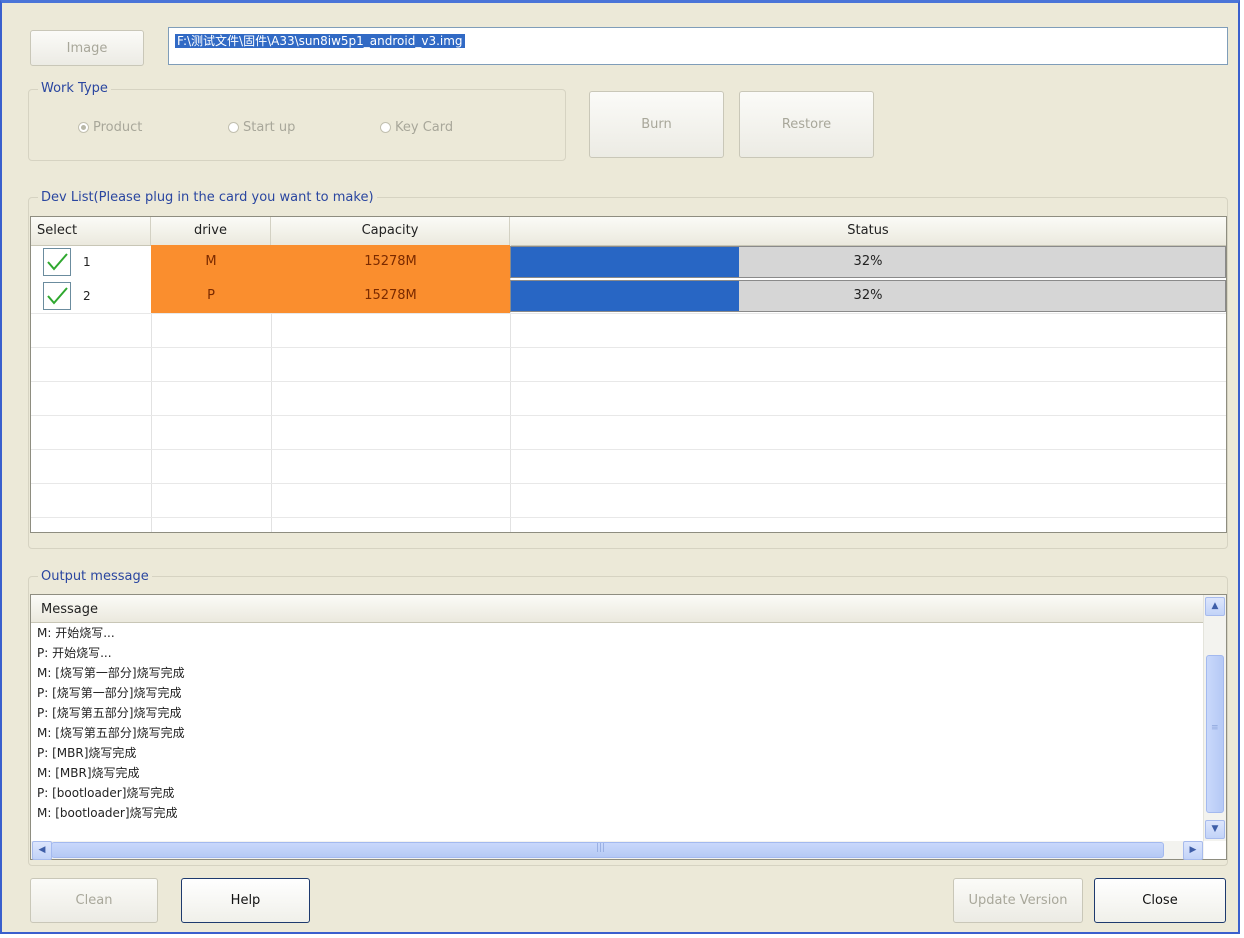 The width and height of the screenshot is (1244, 938). Describe the element at coordinates (74, 89) in the screenshot. I see `work-type-legend: Work Type` at that location.